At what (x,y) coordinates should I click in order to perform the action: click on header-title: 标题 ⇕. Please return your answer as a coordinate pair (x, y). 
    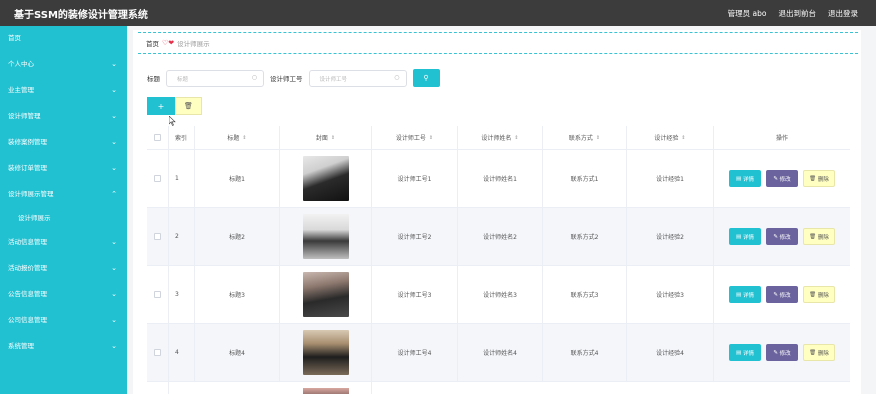
    Looking at the image, I should click on (237, 137).